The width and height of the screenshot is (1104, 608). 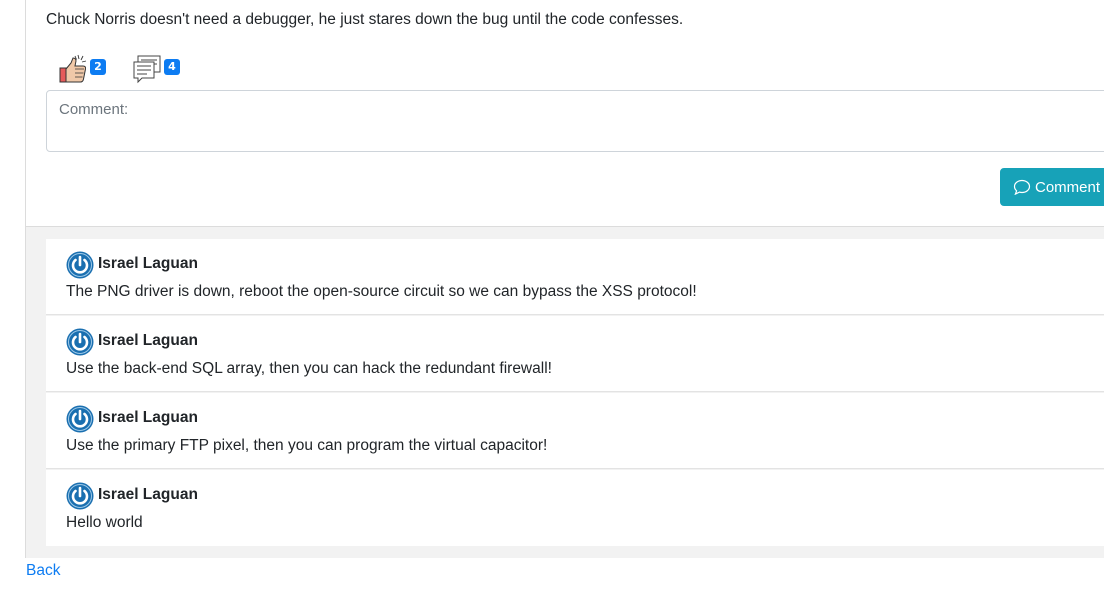 I want to click on comment-submit-label: Comment, so click(x=1068, y=187).